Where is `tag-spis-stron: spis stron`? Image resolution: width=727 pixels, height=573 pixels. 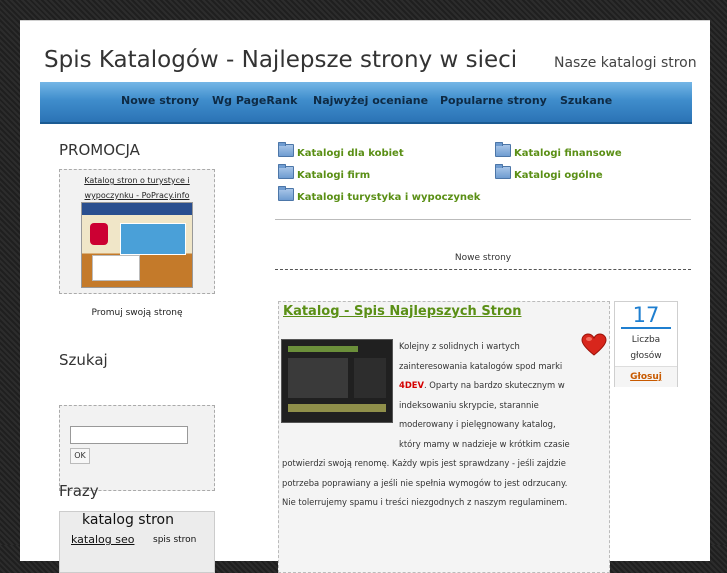 tag-spis-stron: spis stron is located at coordinates (174, 540).